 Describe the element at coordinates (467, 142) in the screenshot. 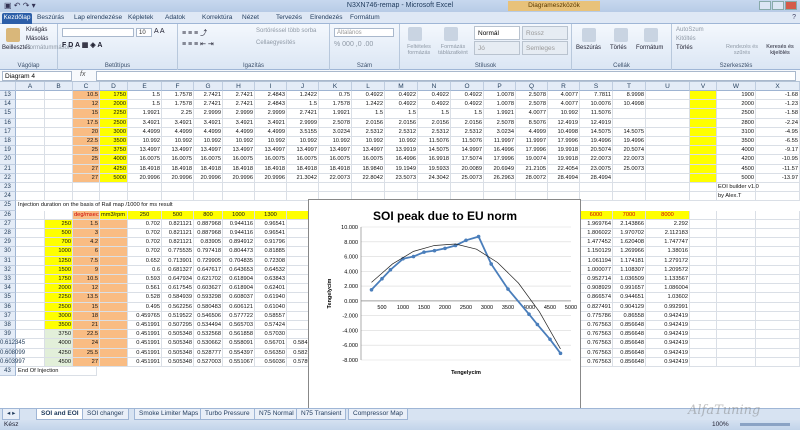

I see `cell: 11.5076` at that location.